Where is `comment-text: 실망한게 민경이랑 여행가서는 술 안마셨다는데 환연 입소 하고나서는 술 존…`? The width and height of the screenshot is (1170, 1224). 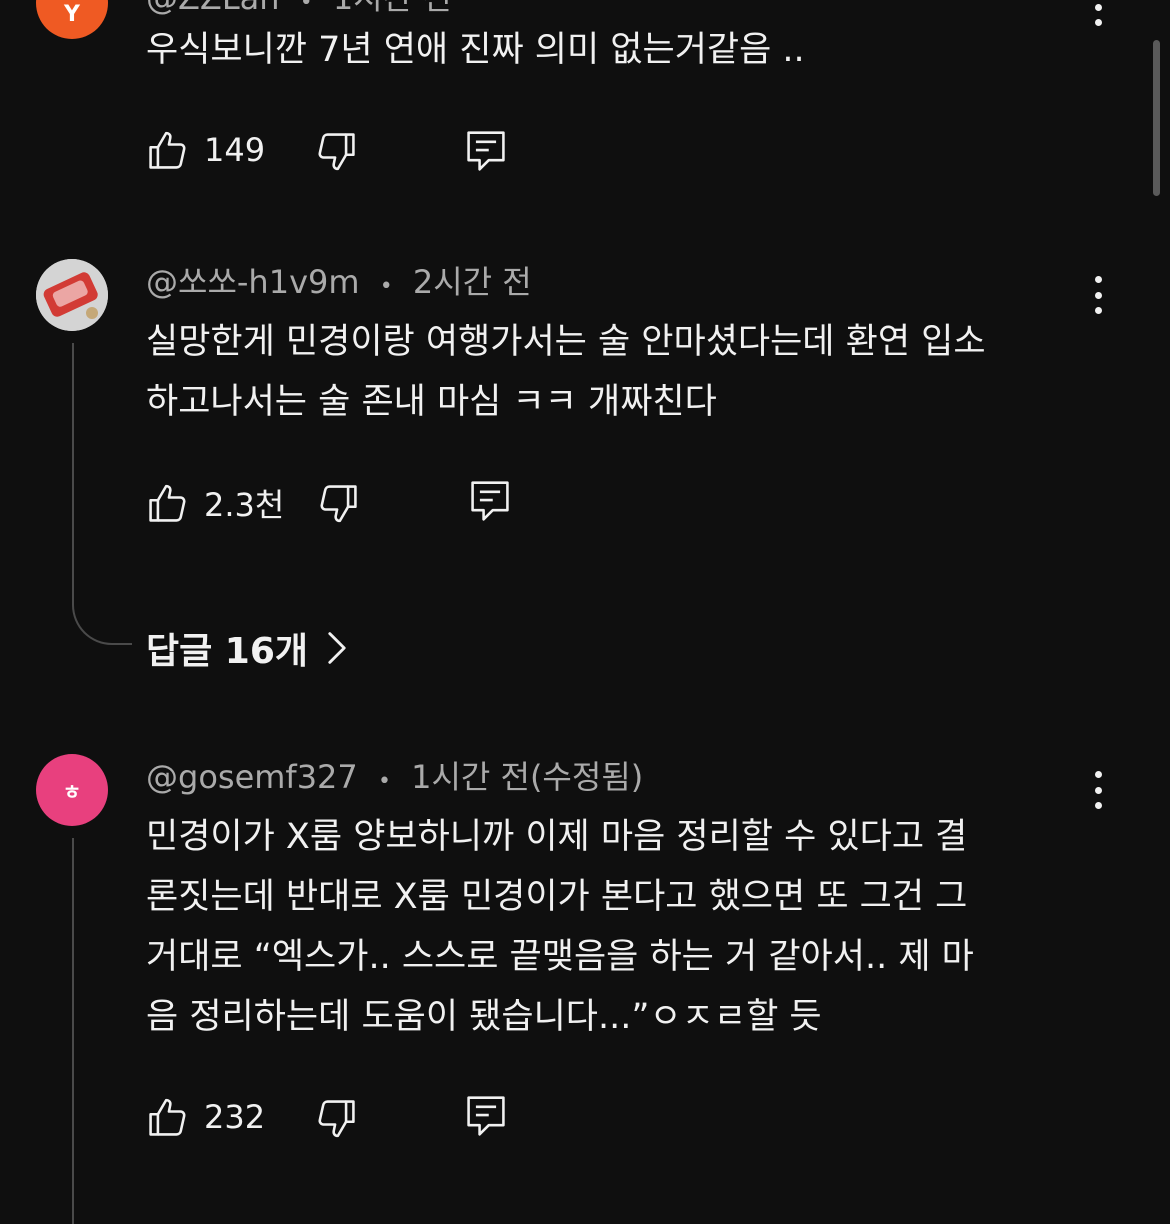 comment-text: 실망한게 민경이랑 여행가서는 술 안마셨다는데 환연 입소 하고나서는 술 존… is located at coordinates (626, 372).